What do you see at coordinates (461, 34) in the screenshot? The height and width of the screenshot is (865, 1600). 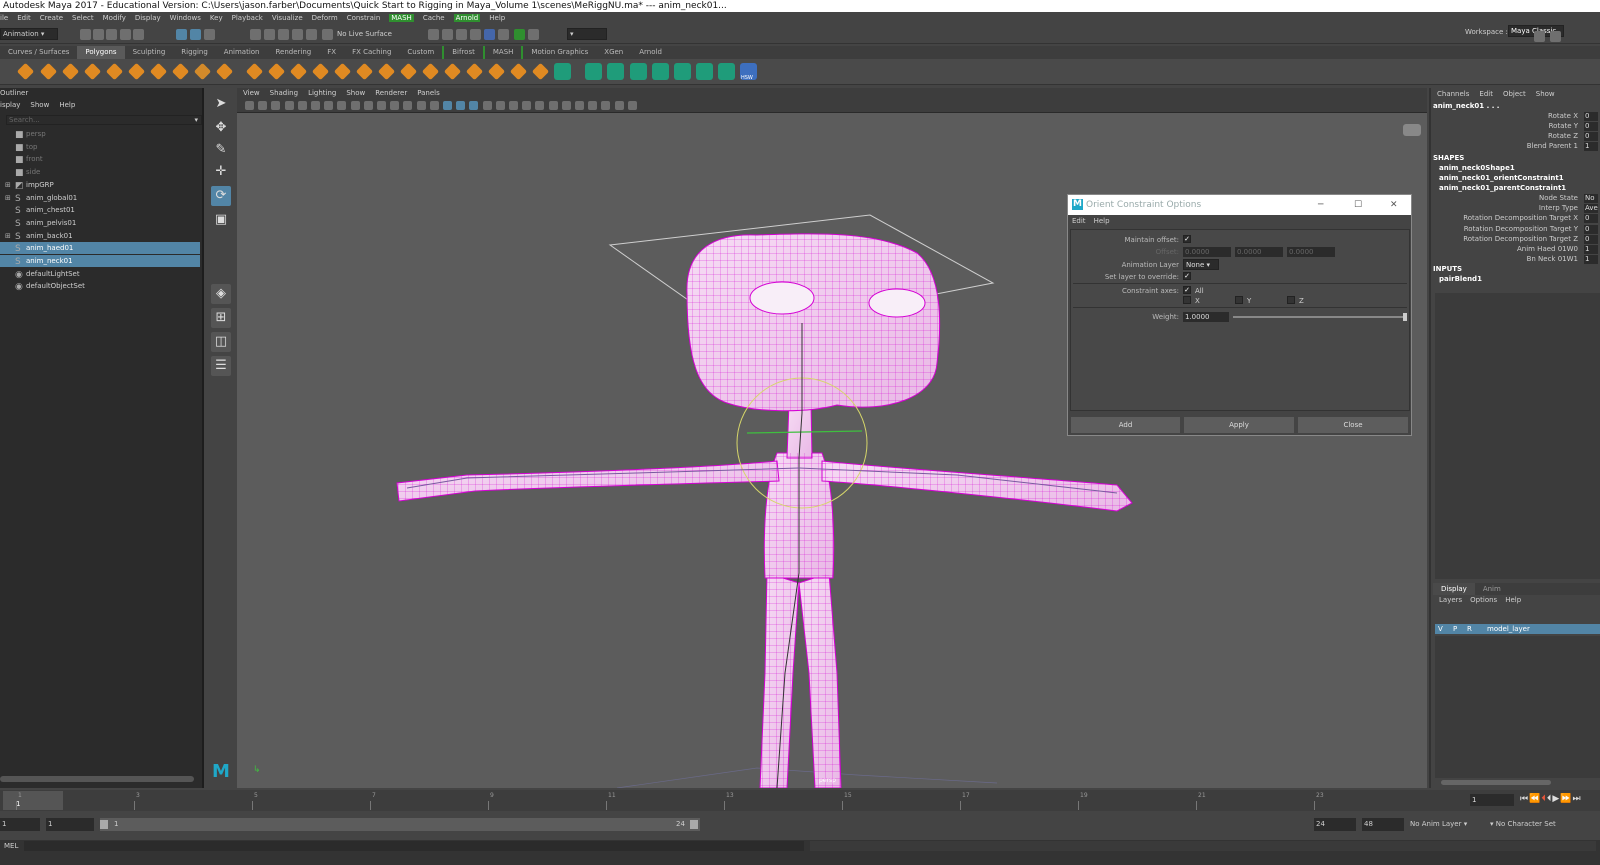 I see `render-settings-icon` at bounding box center [461, 34].